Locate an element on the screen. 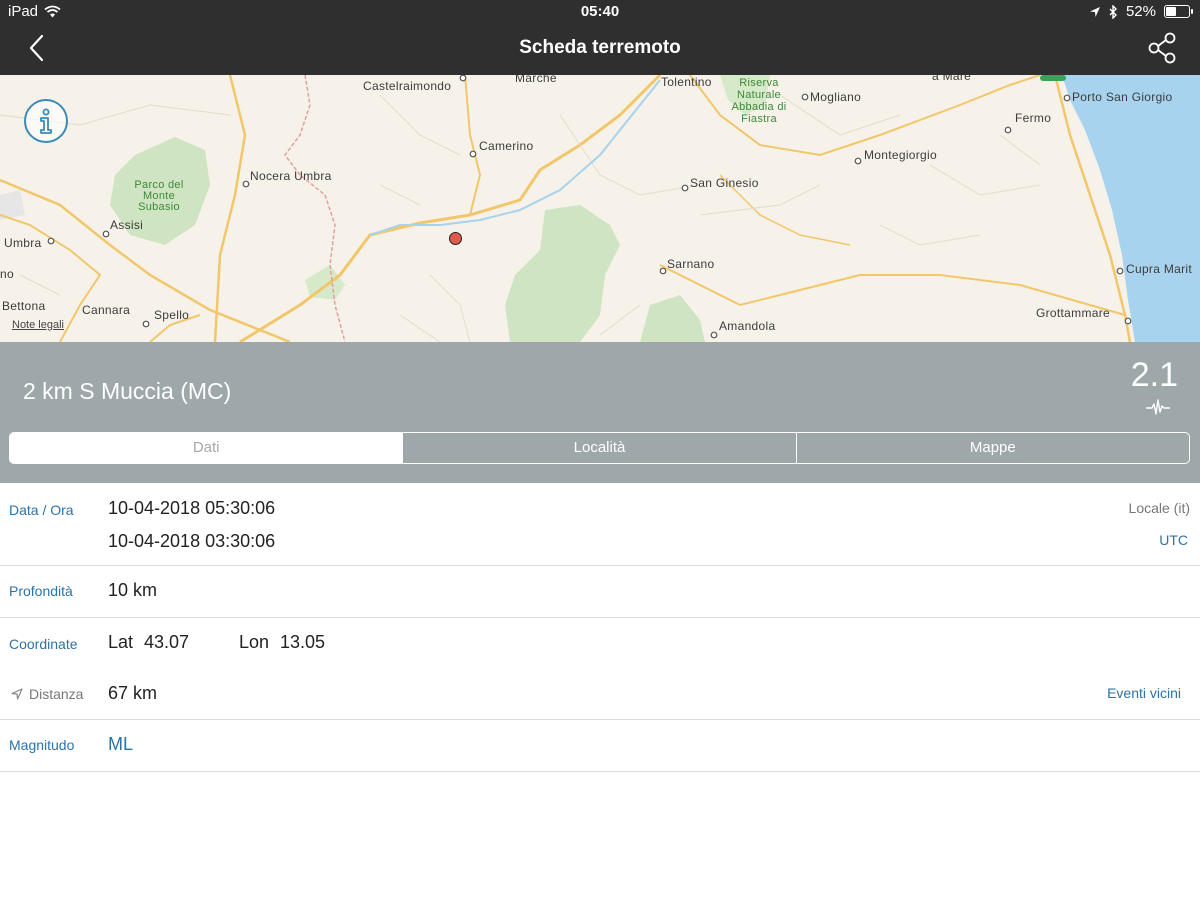  tab-mappe: Mappe is located at coordinates (992, 448).